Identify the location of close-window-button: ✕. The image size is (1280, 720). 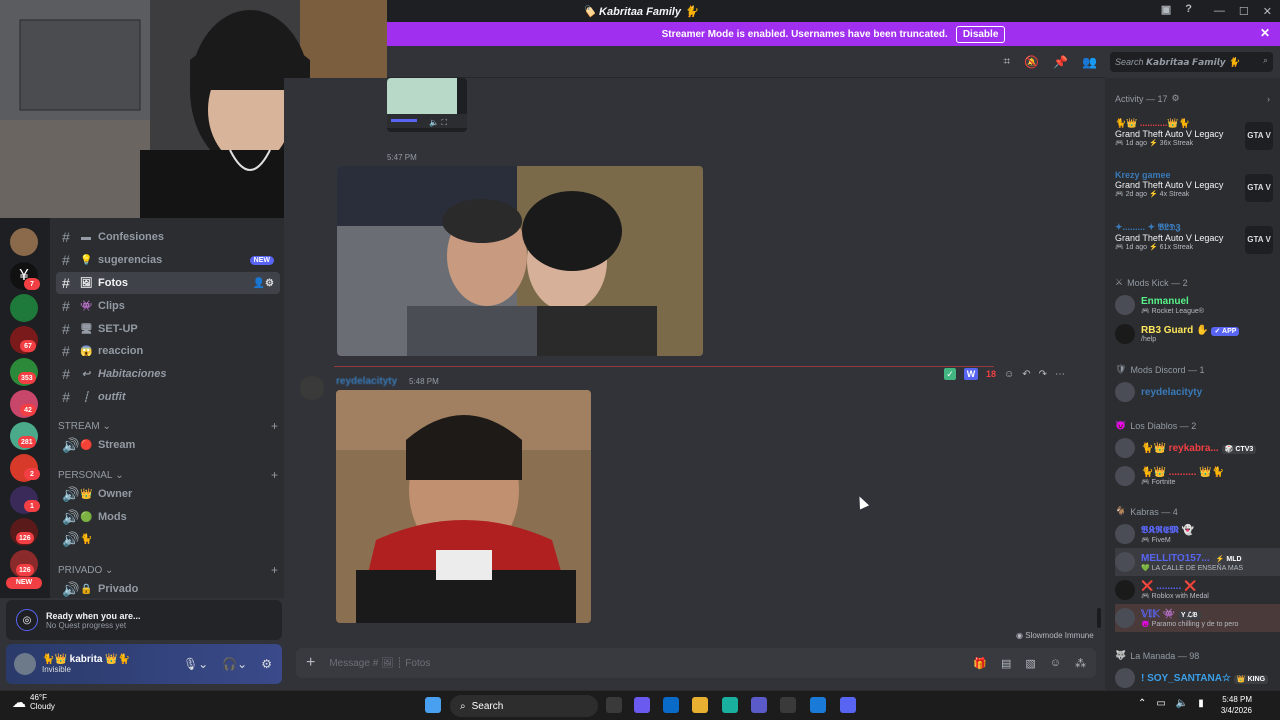
(1267, 11).